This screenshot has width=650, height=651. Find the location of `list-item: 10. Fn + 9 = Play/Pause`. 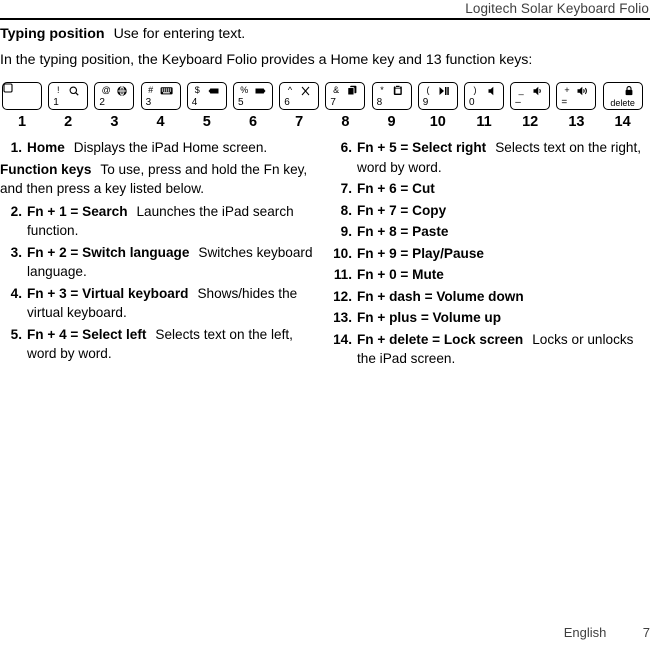

list-item: 10. Fn + 9 = Play/Pause is located at coordinates (489, 254).